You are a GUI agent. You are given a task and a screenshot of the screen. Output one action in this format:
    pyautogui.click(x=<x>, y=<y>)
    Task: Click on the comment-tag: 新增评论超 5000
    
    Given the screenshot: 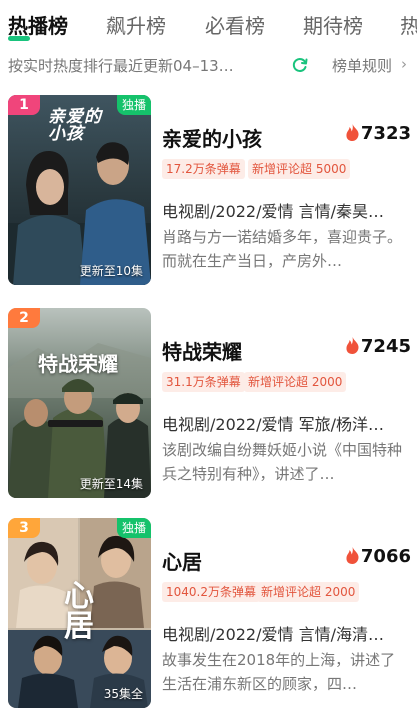 What is the action you would take?
    pyautogui.click(x=299, y=169)
    